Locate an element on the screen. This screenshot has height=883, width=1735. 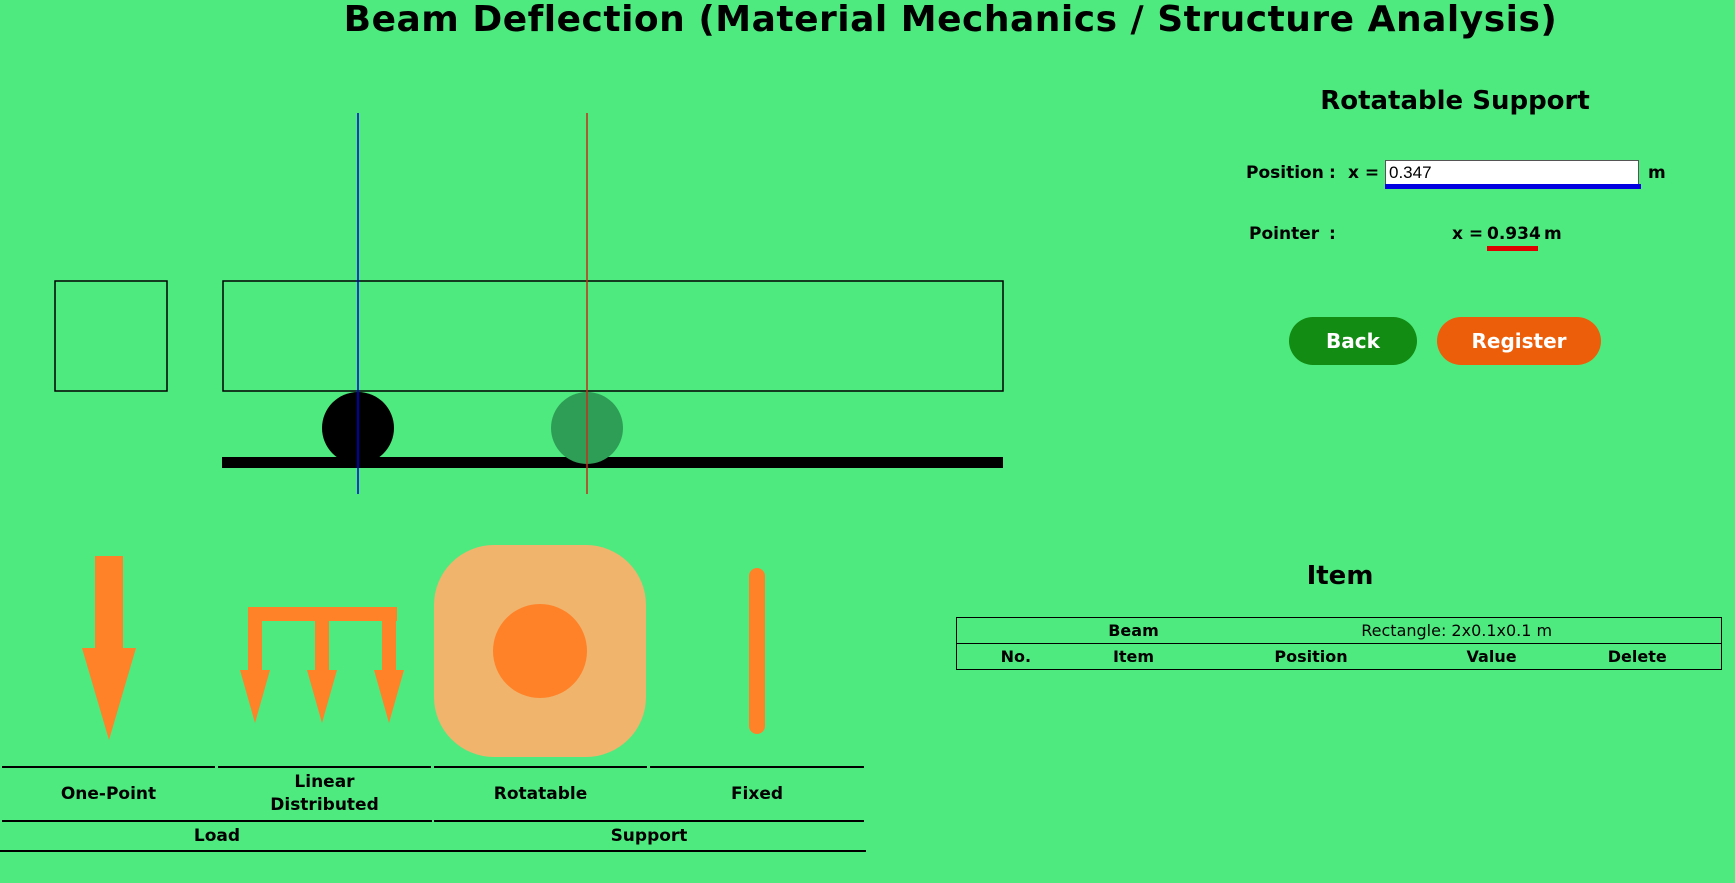
beam-label: Beam is located at coordinates (1133, 630).